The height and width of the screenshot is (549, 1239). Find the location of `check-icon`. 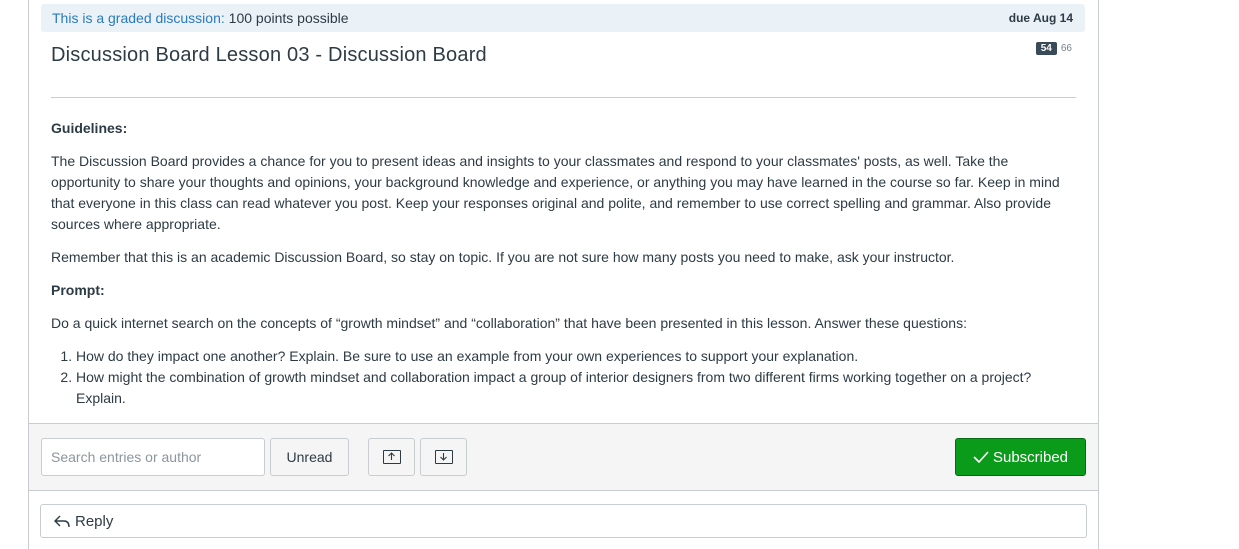

check-icon is located at coordinates (981, 457).